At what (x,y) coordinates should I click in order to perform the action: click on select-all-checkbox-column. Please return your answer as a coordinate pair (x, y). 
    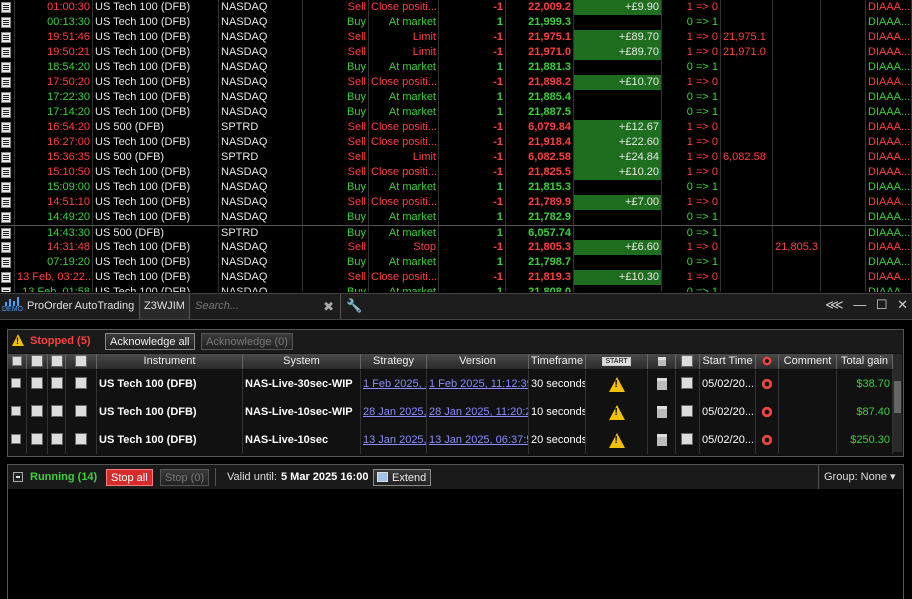
    Looking at the image, I should click on (17, 361).